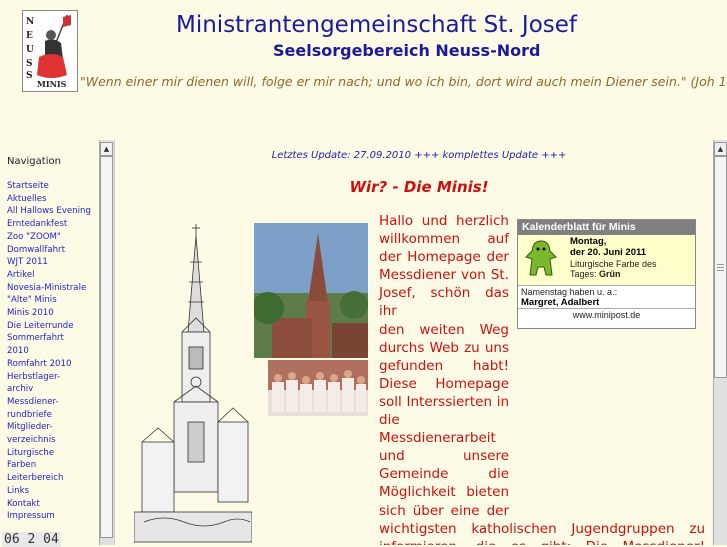 Image resolution: width=727 pixels, height=547 pixels. Describe the element at coordinates (583, 274) in the screenshot. I see `liturgical-color-label-2: Tages:` at that location.